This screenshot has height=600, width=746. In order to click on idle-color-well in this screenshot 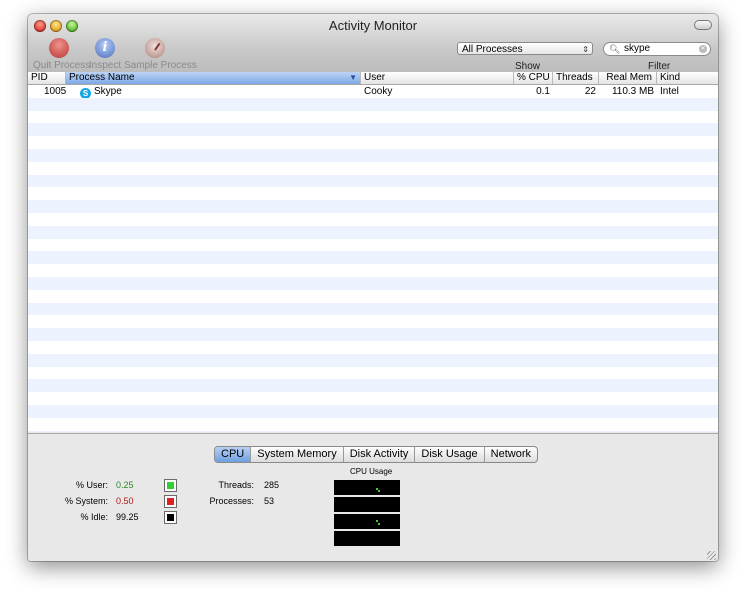, I will do `click(170, 517)`.